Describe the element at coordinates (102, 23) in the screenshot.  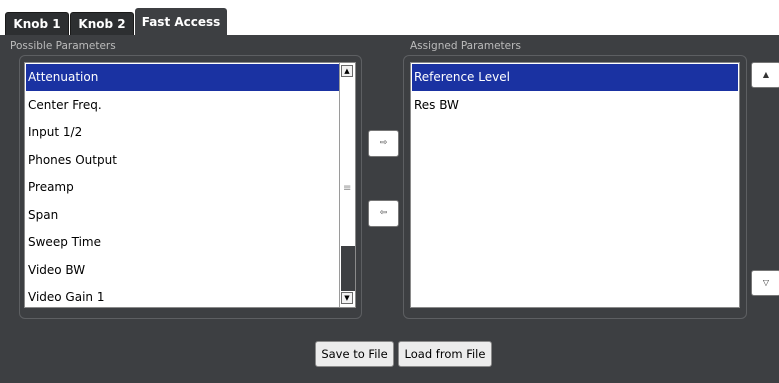
I see `tab-knob-2: Knob 2` at that location.